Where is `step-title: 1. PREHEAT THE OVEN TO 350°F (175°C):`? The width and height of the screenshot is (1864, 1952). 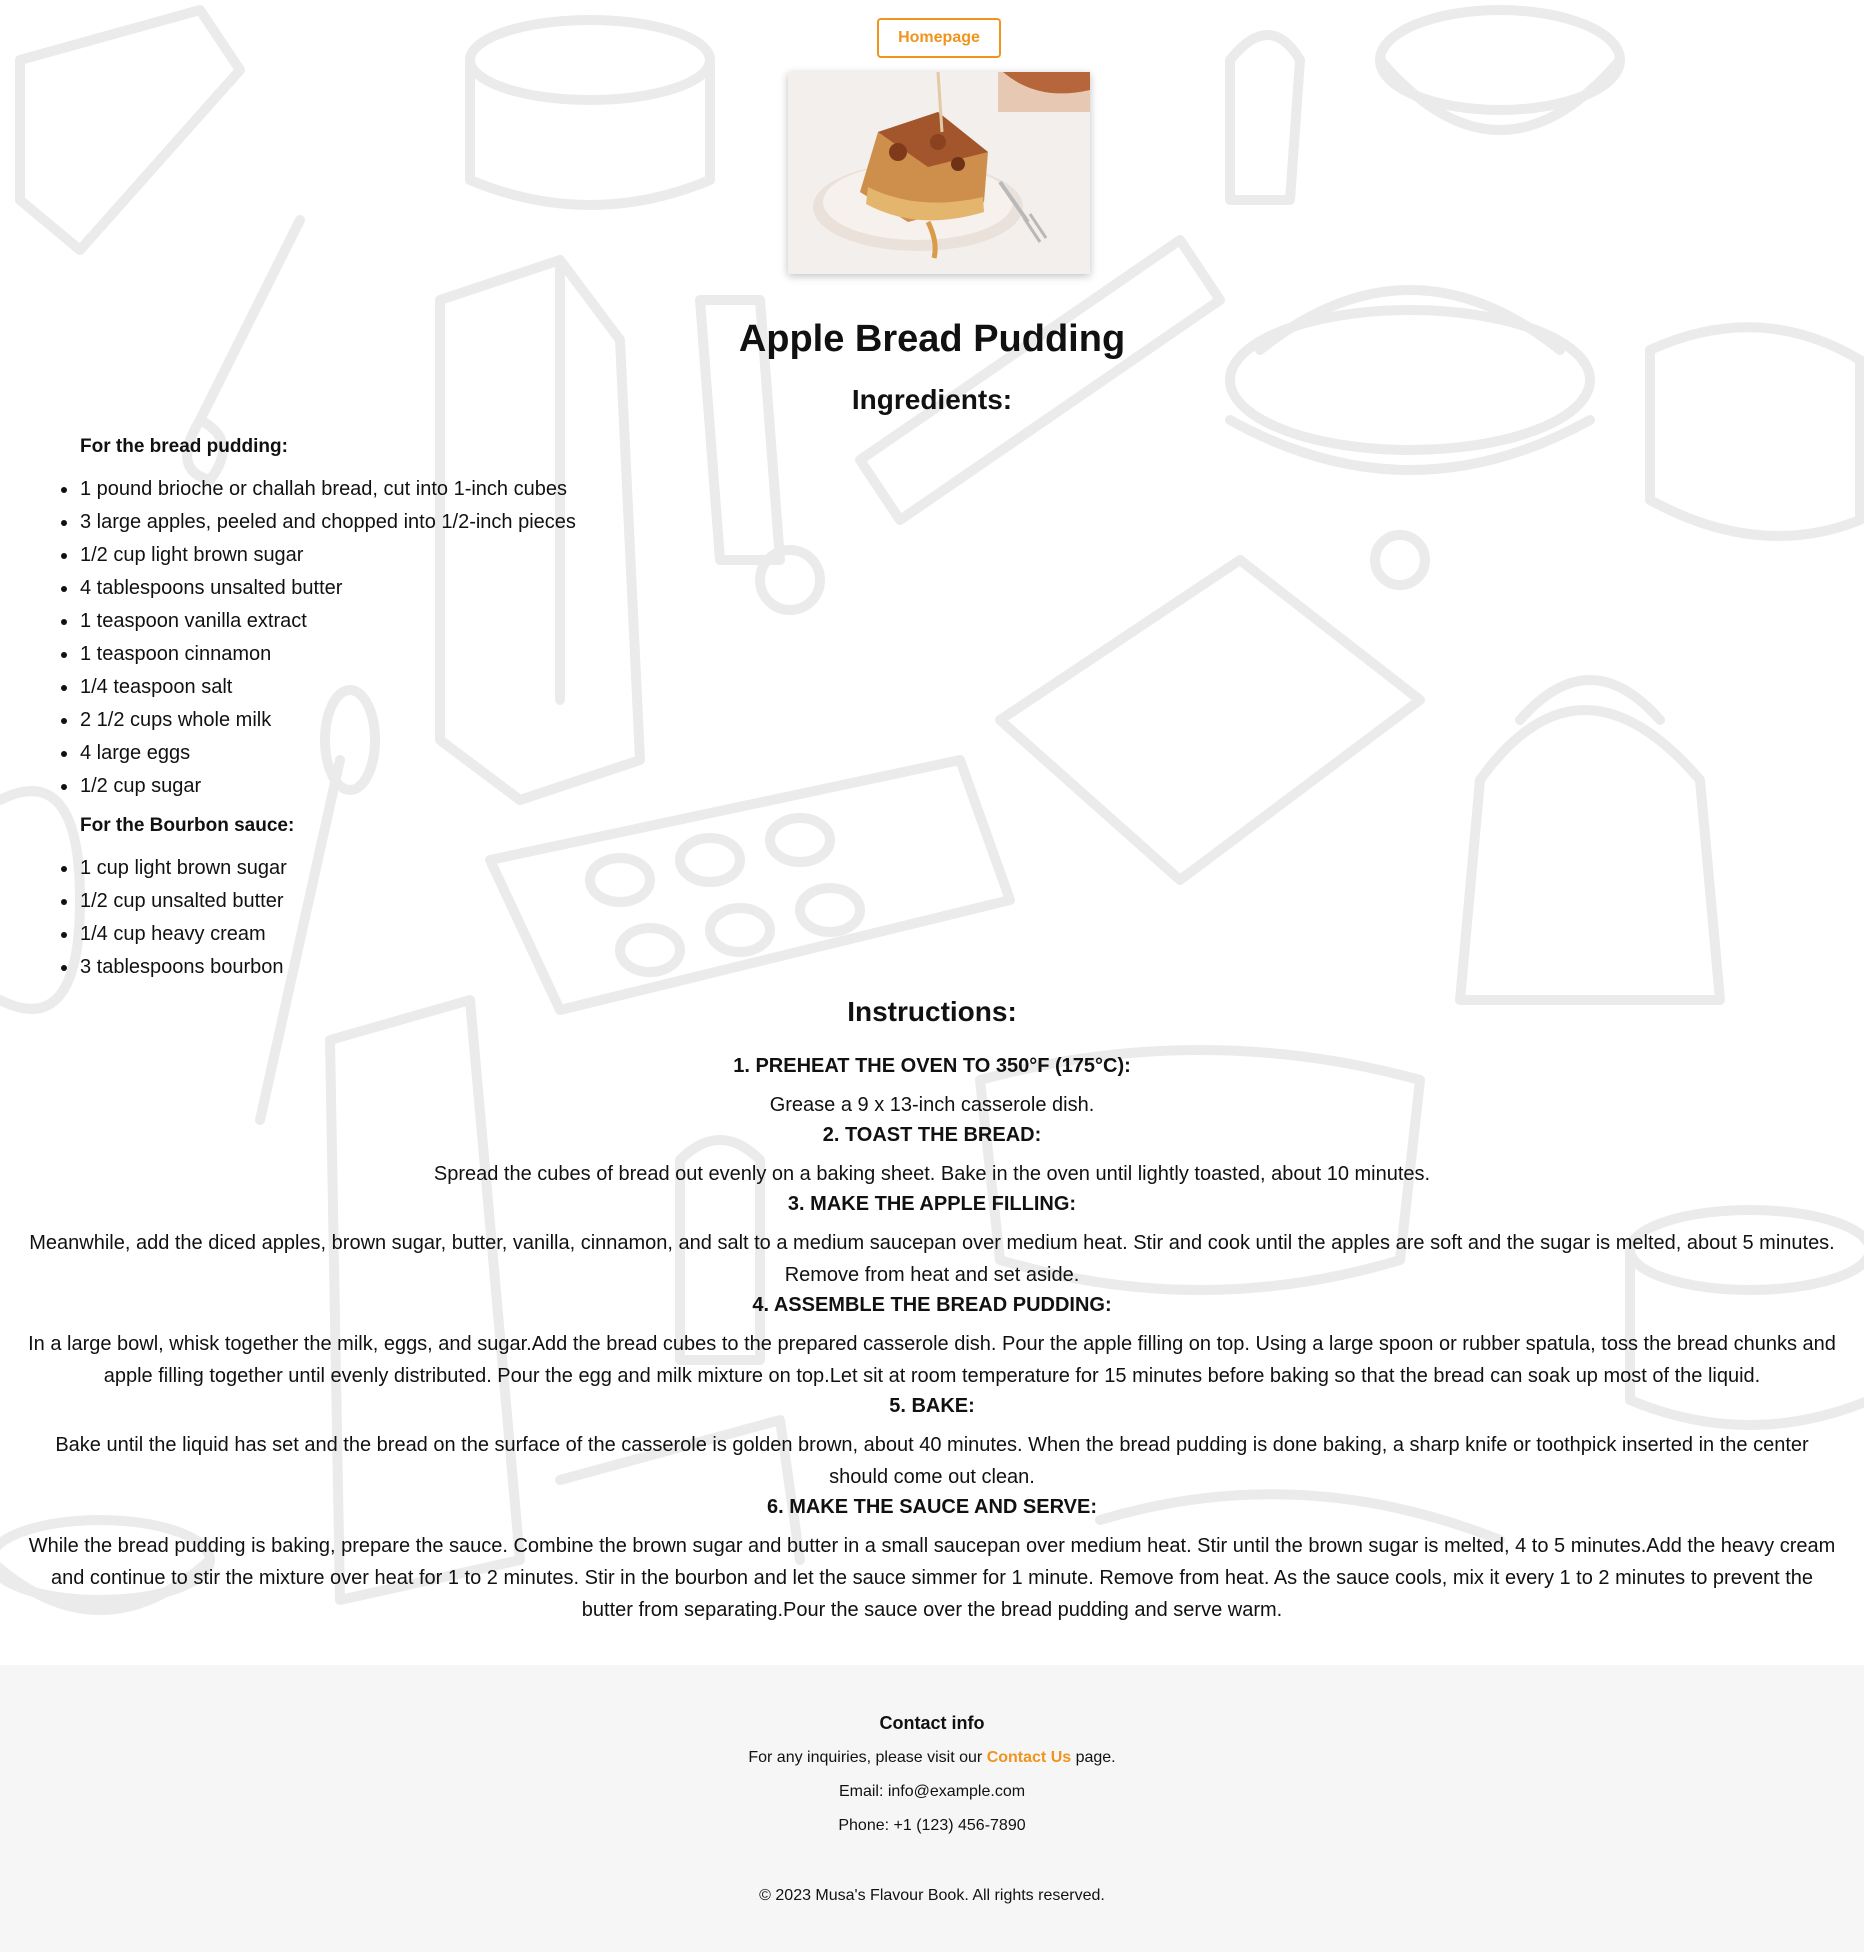
step-title: 1. PREHEAT THE OVEN TO 350°F (175°C): is located at coordinates (932, 1066).